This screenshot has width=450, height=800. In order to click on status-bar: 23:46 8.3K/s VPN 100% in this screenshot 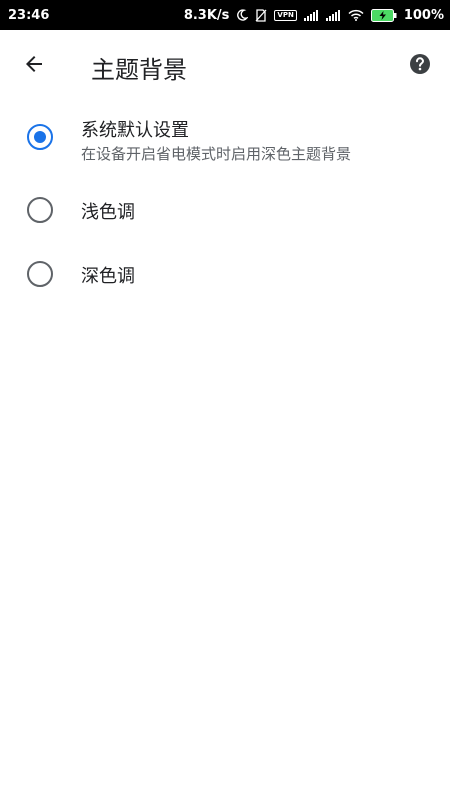, I will do `click(225, 15)`.